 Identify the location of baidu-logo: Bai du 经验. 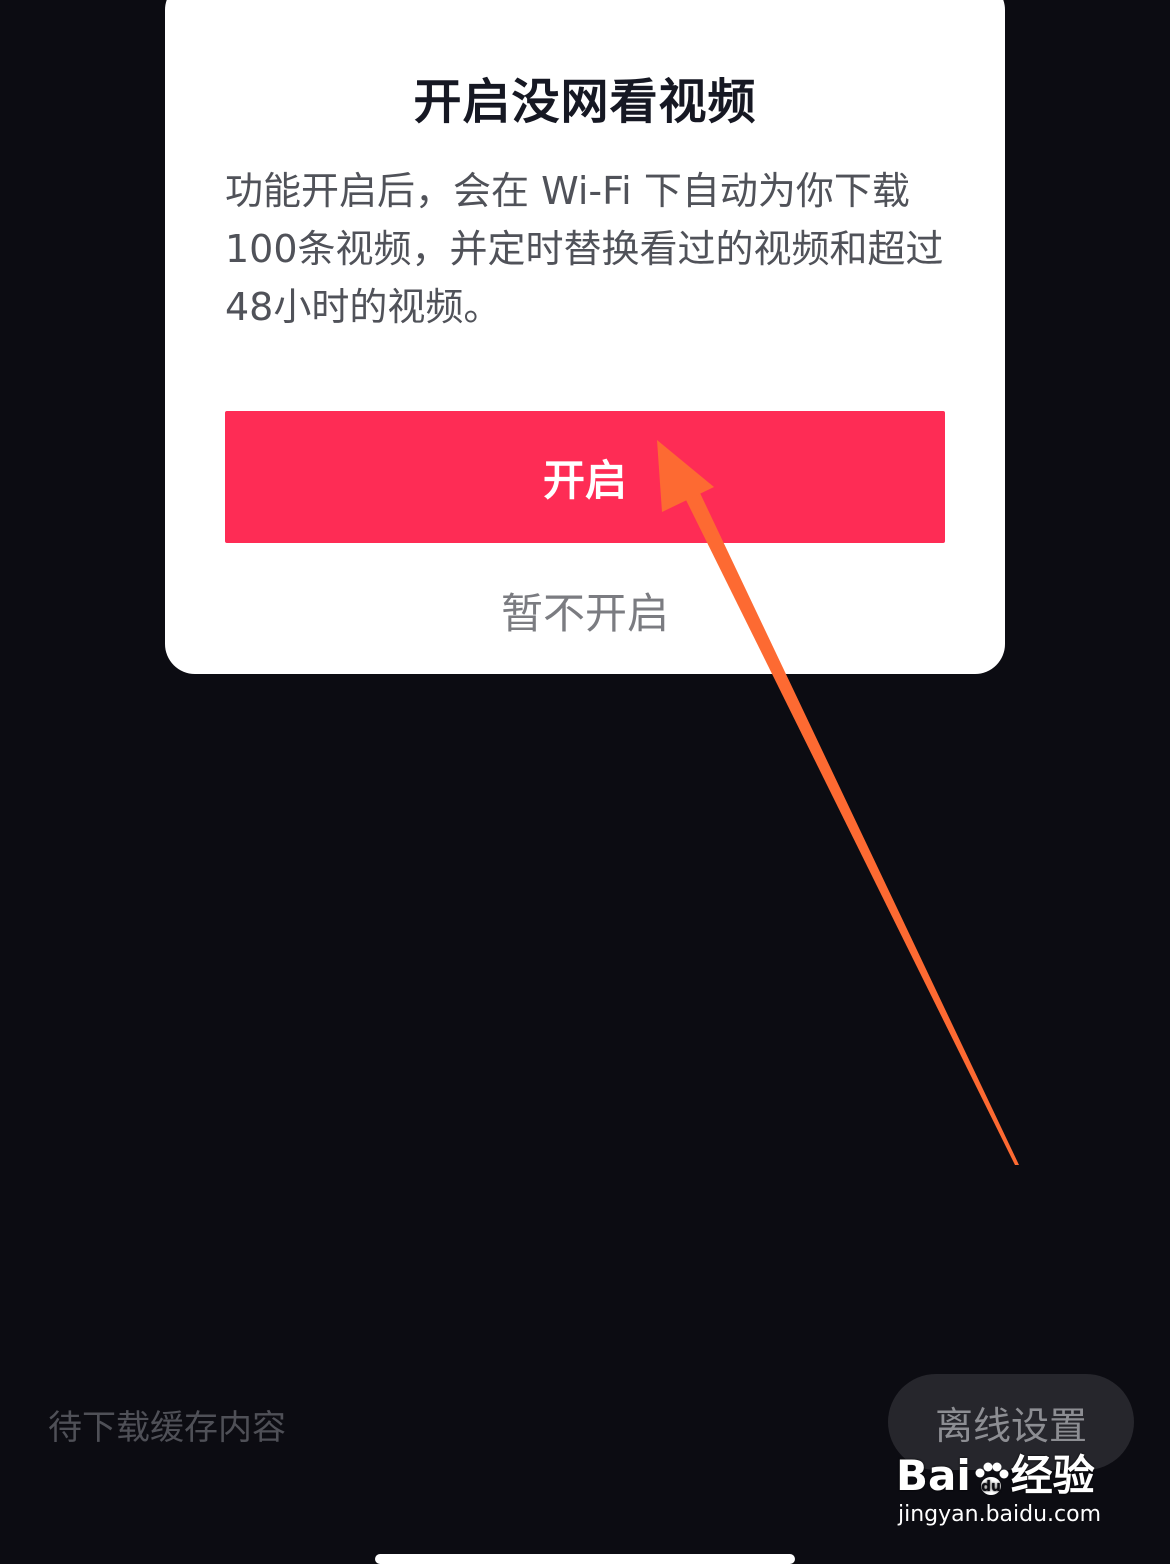
(995, 1475).